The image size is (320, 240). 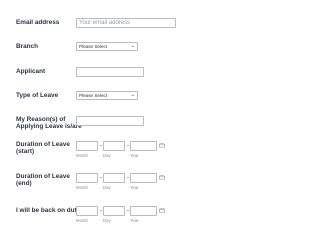 I want to click on leave-type-select: Please Select ⌄, so click(x=107, y=95).